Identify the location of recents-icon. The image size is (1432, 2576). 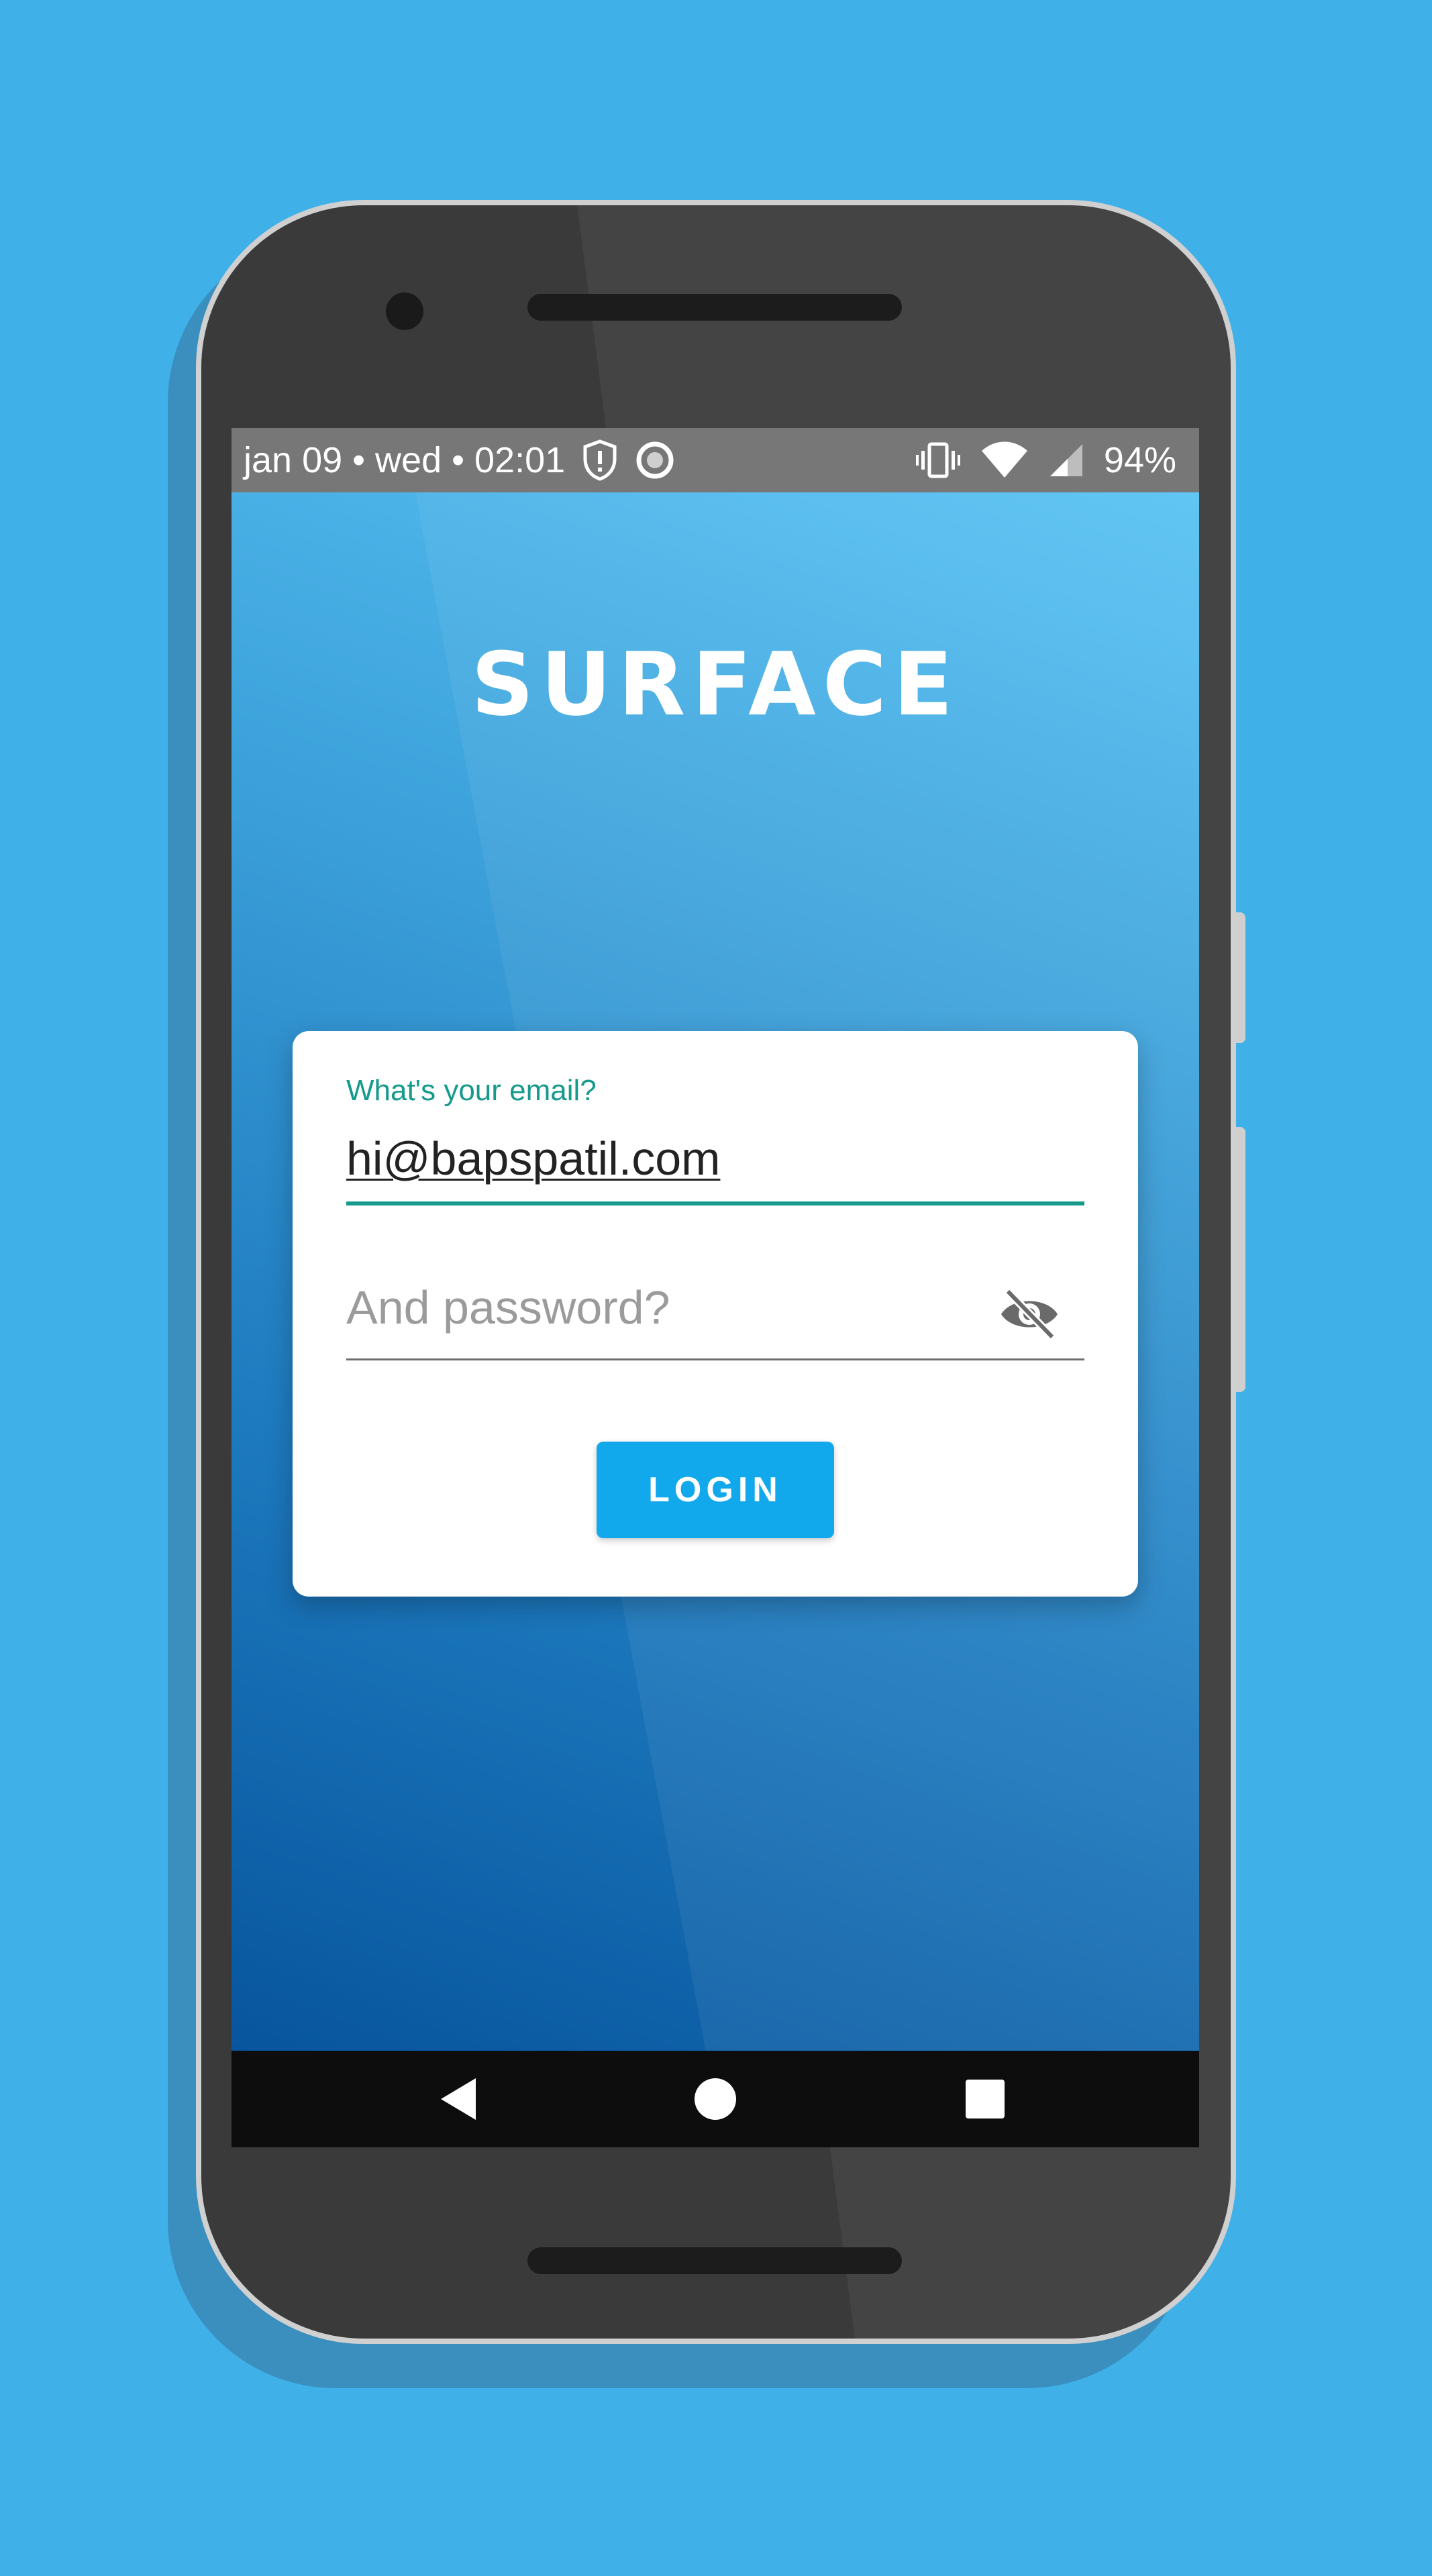
(985, 2099).